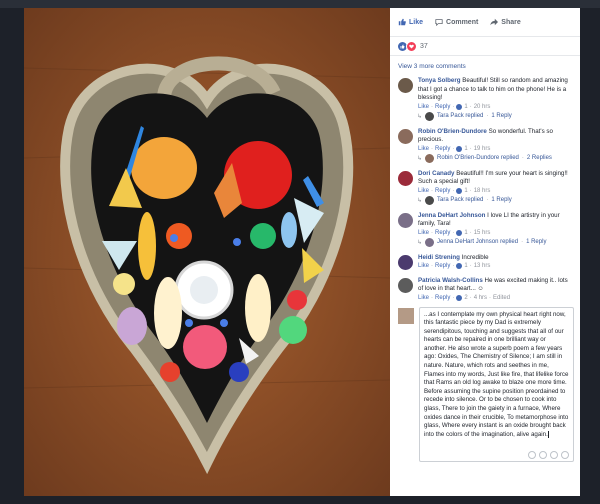 The image size is (600, 504). I want to click on comment-meta: Like · Reply · 2 · 4 hrs · Edited, so click(464, 297).